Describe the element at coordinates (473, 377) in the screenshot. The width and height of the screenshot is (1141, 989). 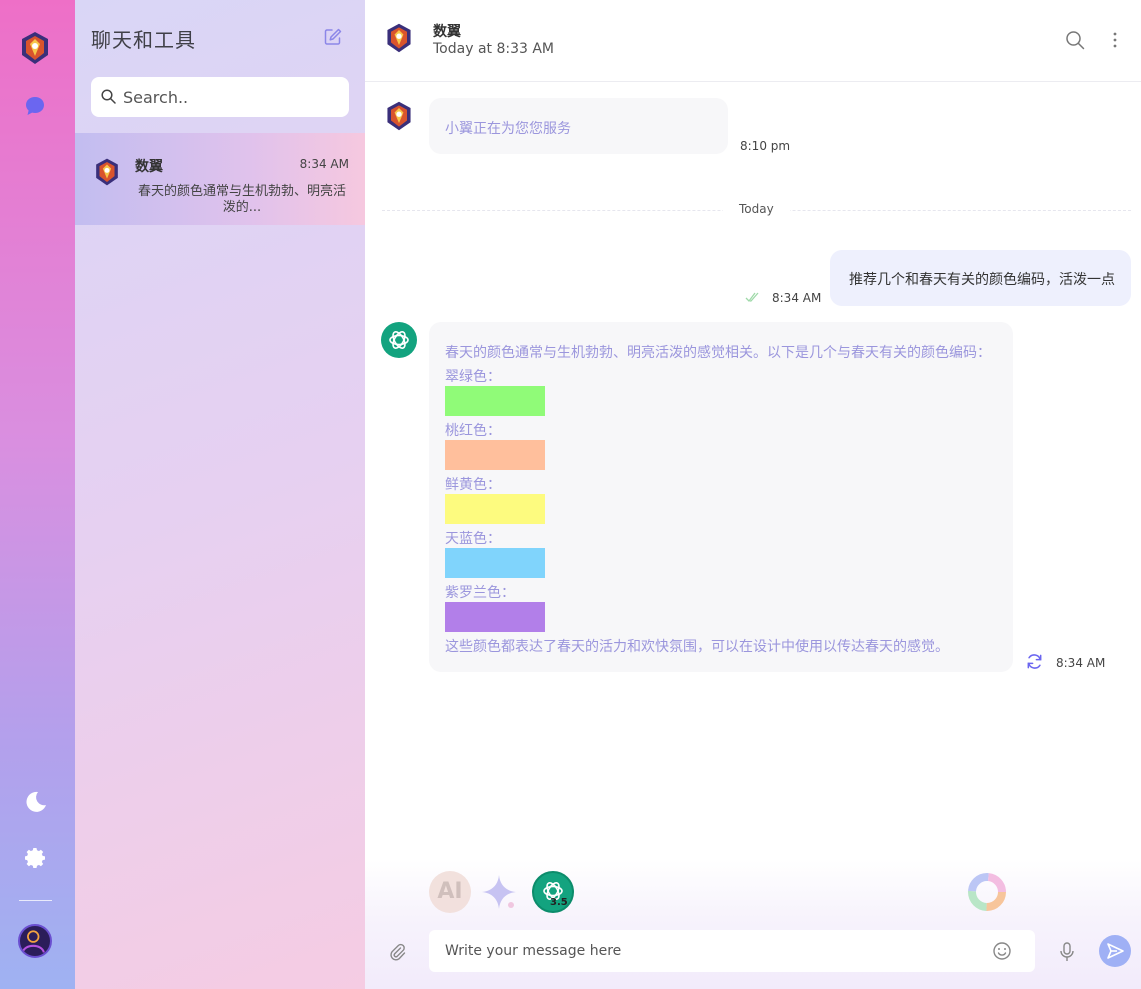
I see `color-label: 翠绿色：` at that location.